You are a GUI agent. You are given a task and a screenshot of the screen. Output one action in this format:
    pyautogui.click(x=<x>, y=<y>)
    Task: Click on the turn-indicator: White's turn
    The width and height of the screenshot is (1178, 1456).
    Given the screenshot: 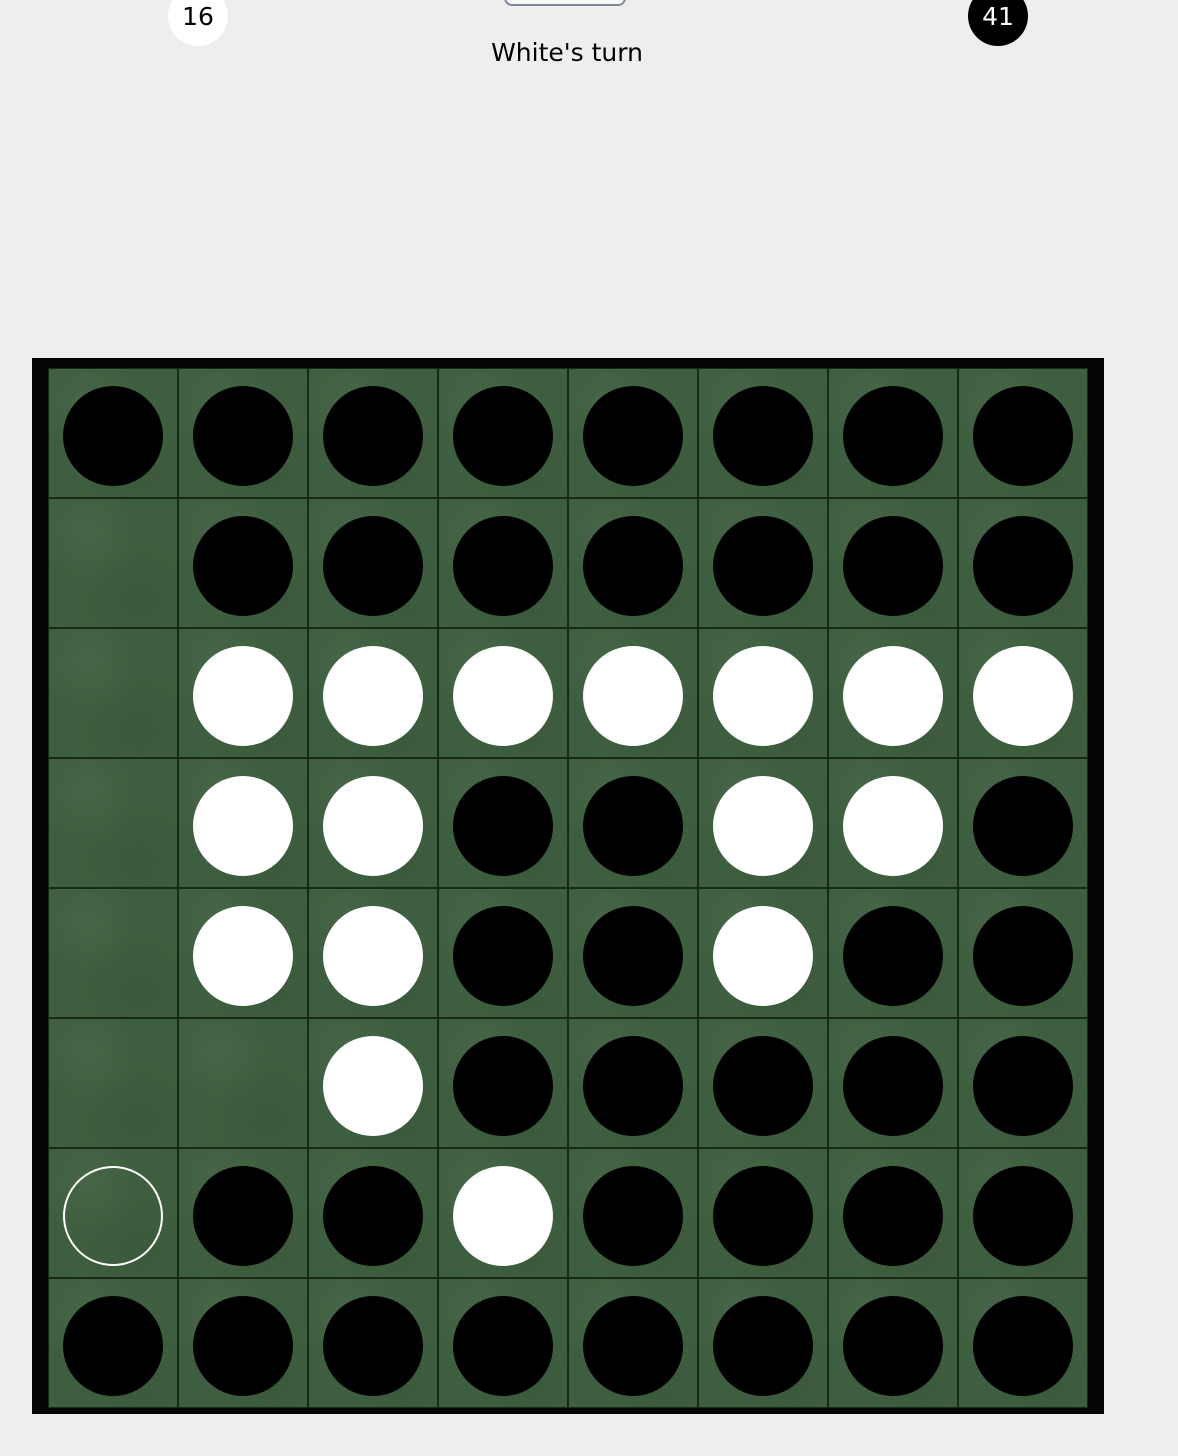 What is the action you would take?
    pyautogui.click(x=567, y=52)
    